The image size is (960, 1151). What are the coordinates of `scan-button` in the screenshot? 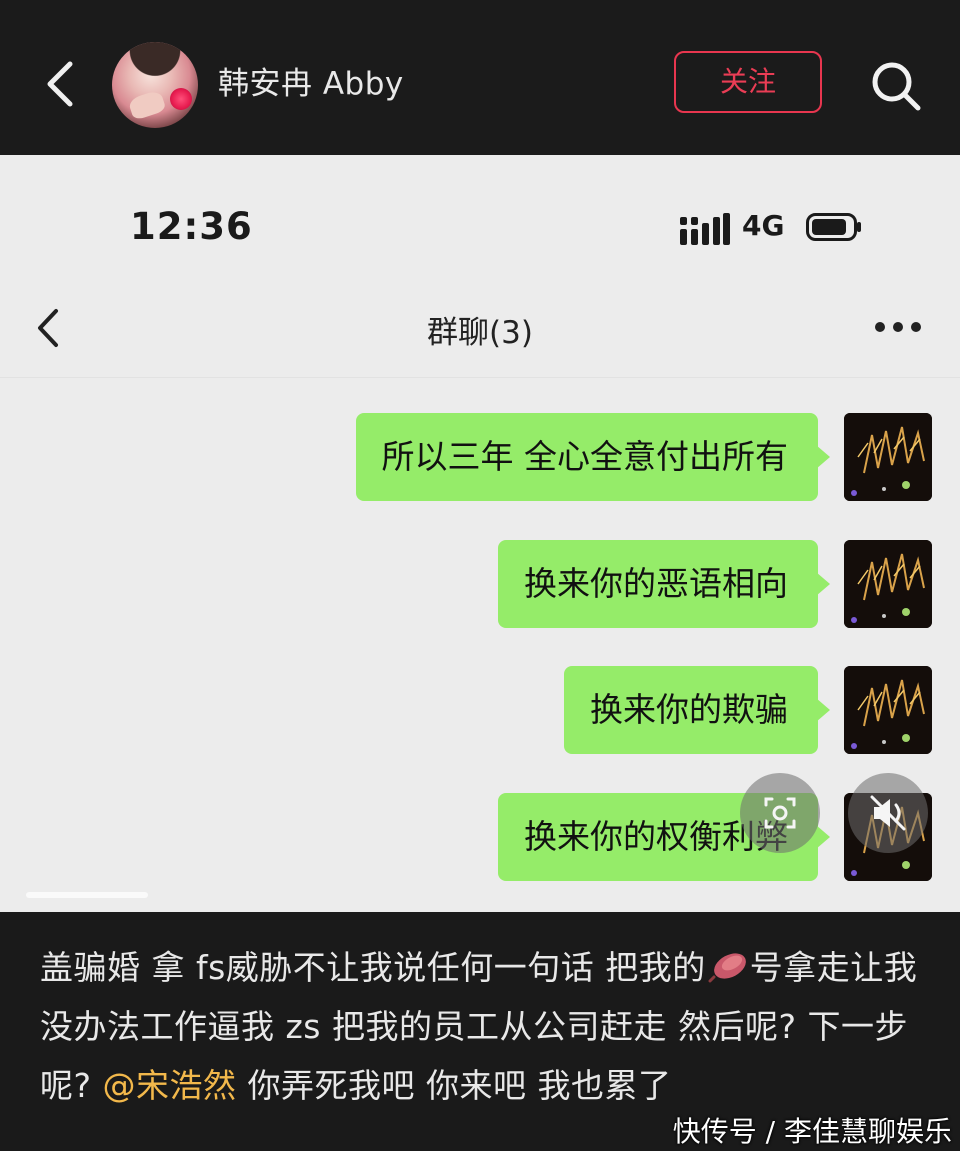 It's located at (780, 813).